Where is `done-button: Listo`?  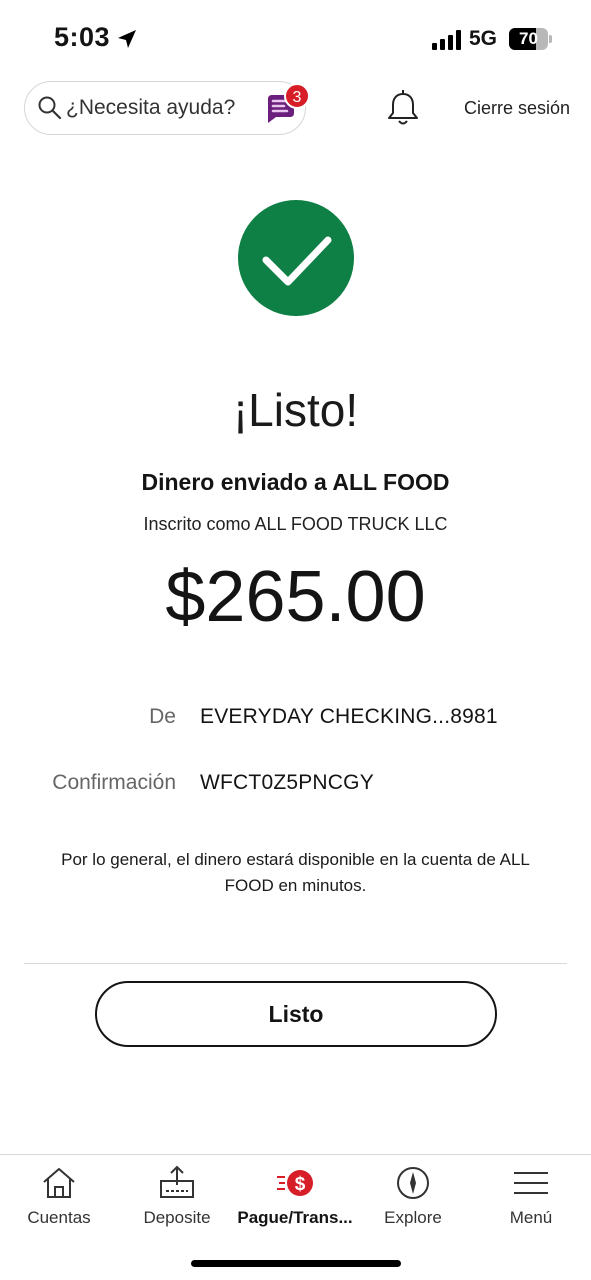 done-button: Listo is located at coordinates (296, 1014).